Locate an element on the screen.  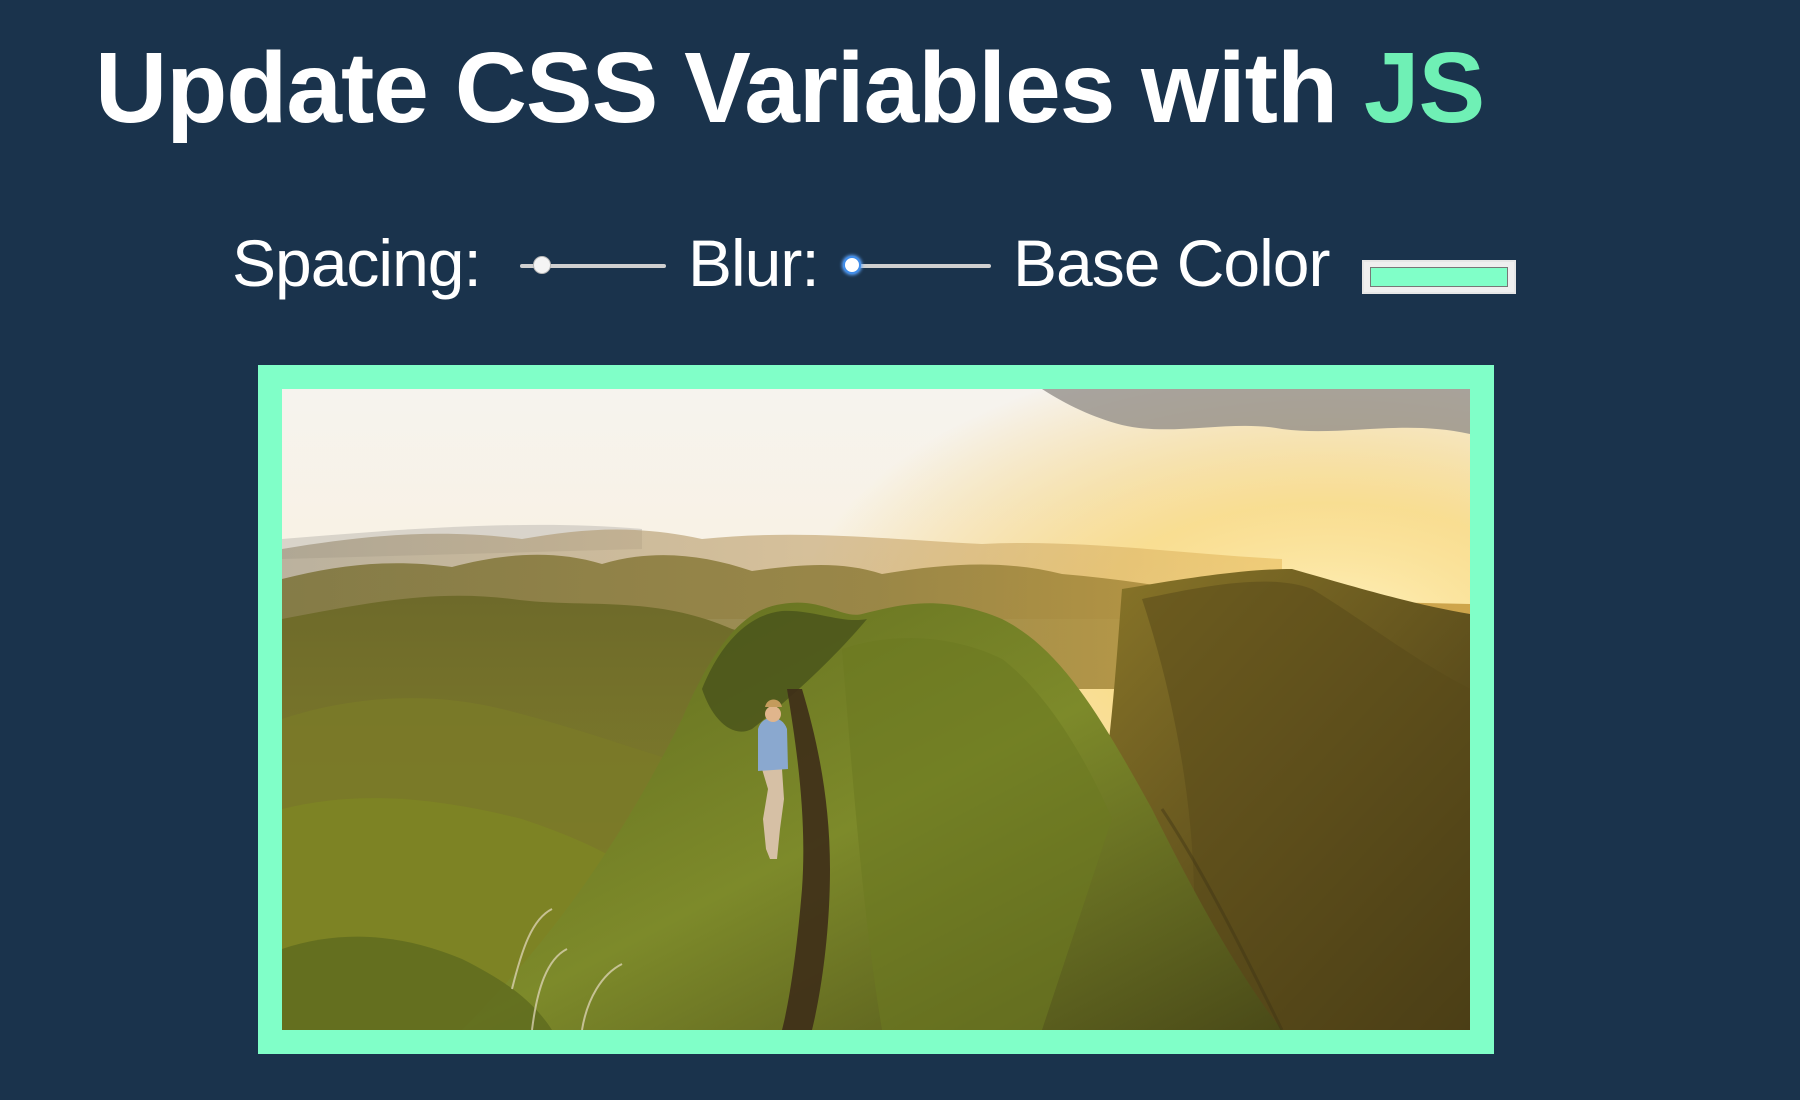
base-color-swatch is located at coordinates (1439, 277).